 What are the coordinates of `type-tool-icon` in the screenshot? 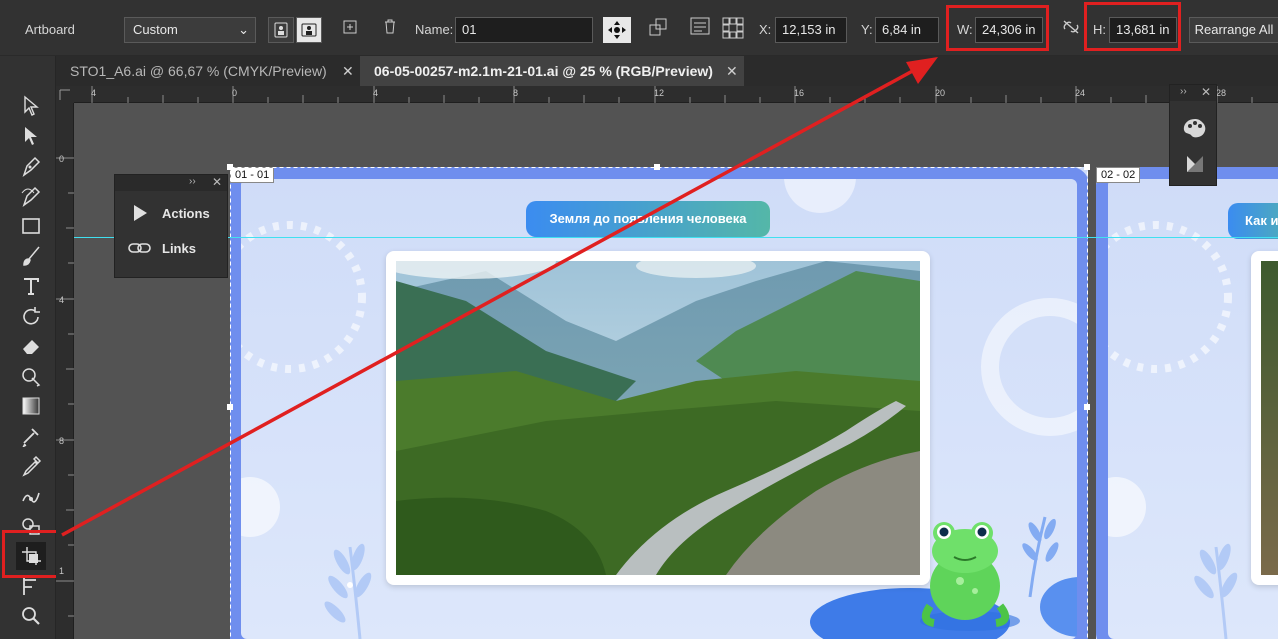 It's located at (31, 286).